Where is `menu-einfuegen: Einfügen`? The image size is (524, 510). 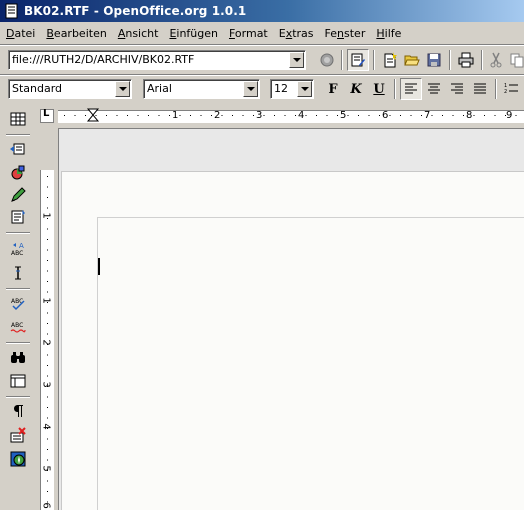 menu-einfuegen: Einfügen is located at coordinates (193, 33).